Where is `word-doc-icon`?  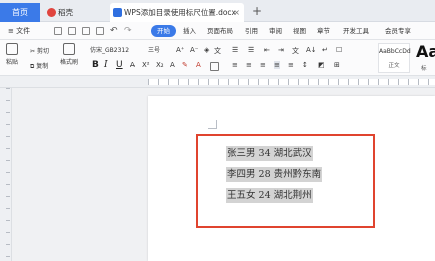 word-doc-icon is located at coordinates (117, 12).